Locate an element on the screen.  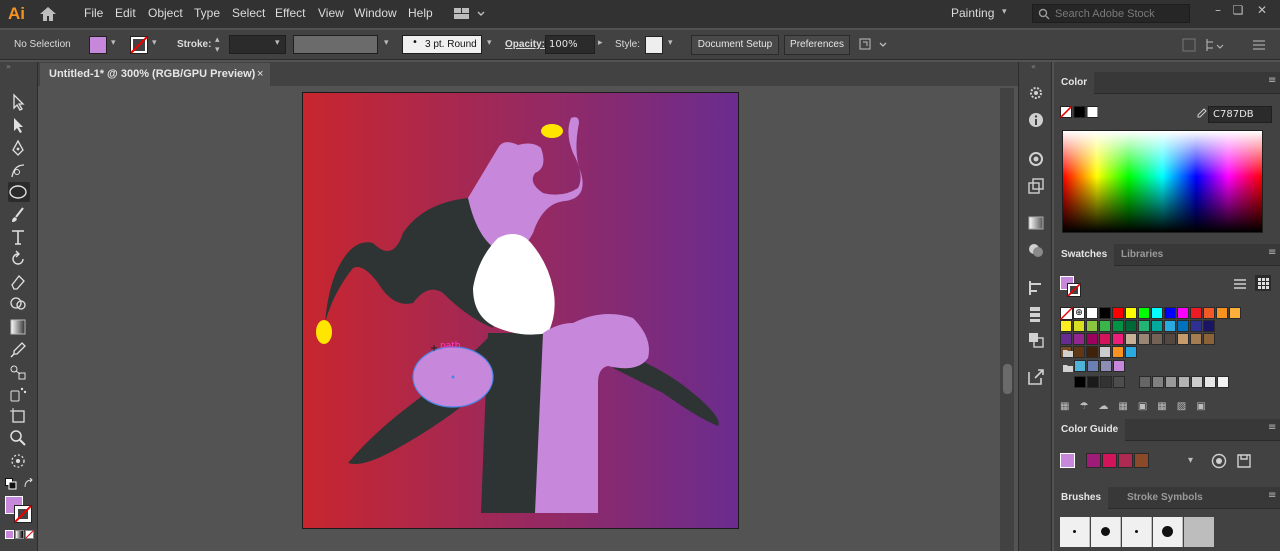
opacity-label: Opacity: is located at coordinates (525, 44).